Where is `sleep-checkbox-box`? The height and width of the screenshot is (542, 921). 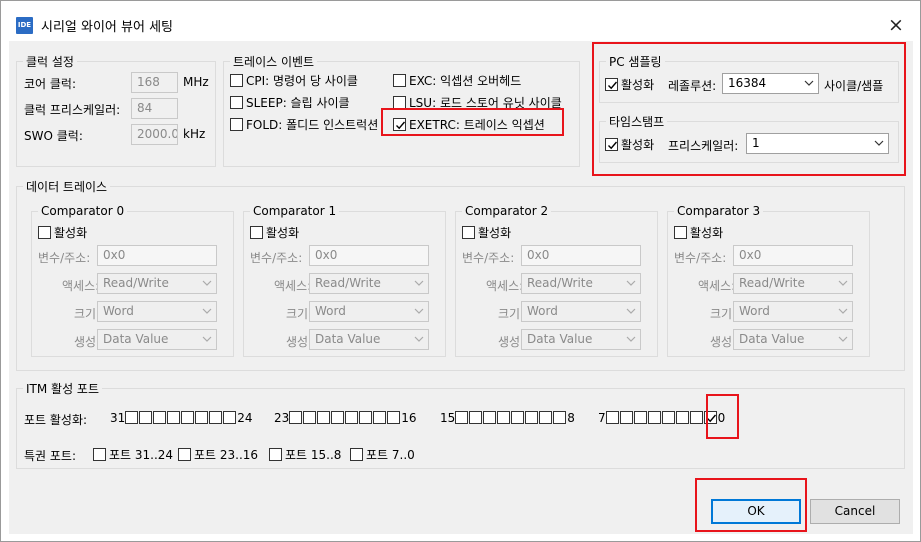 sleep-checkbox-box is located at coordinates (236, 102).